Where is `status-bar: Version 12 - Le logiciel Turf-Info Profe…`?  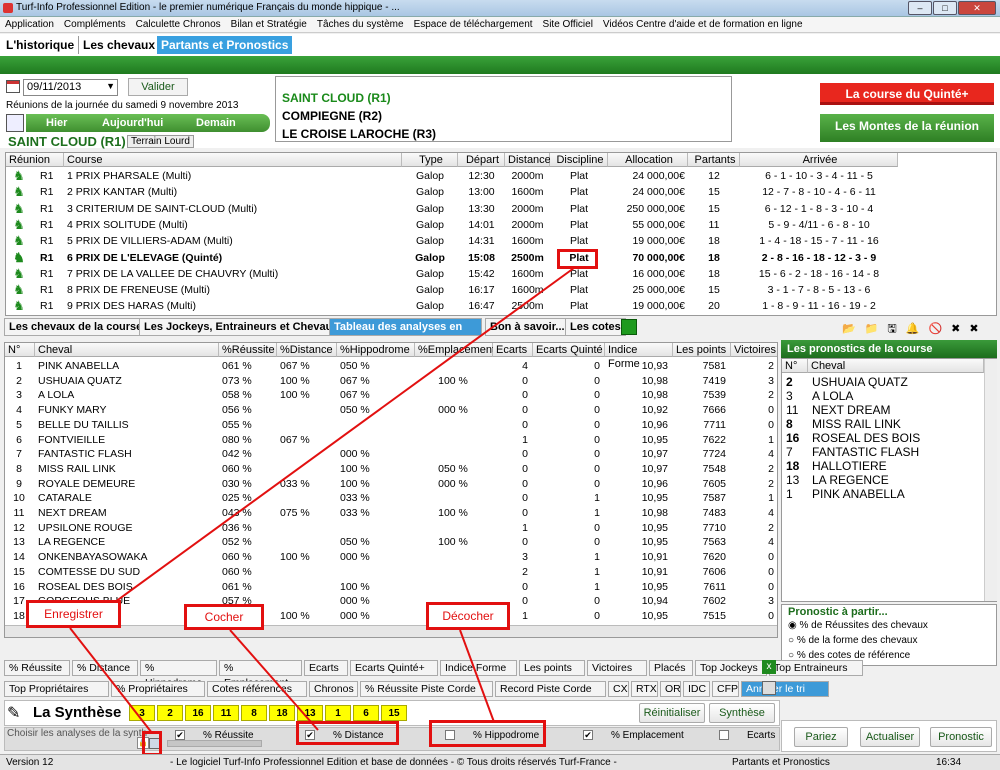 status-bar: Version 12 - Le logiciel Turf-Info Profe… is located at coordinates (500, 762).